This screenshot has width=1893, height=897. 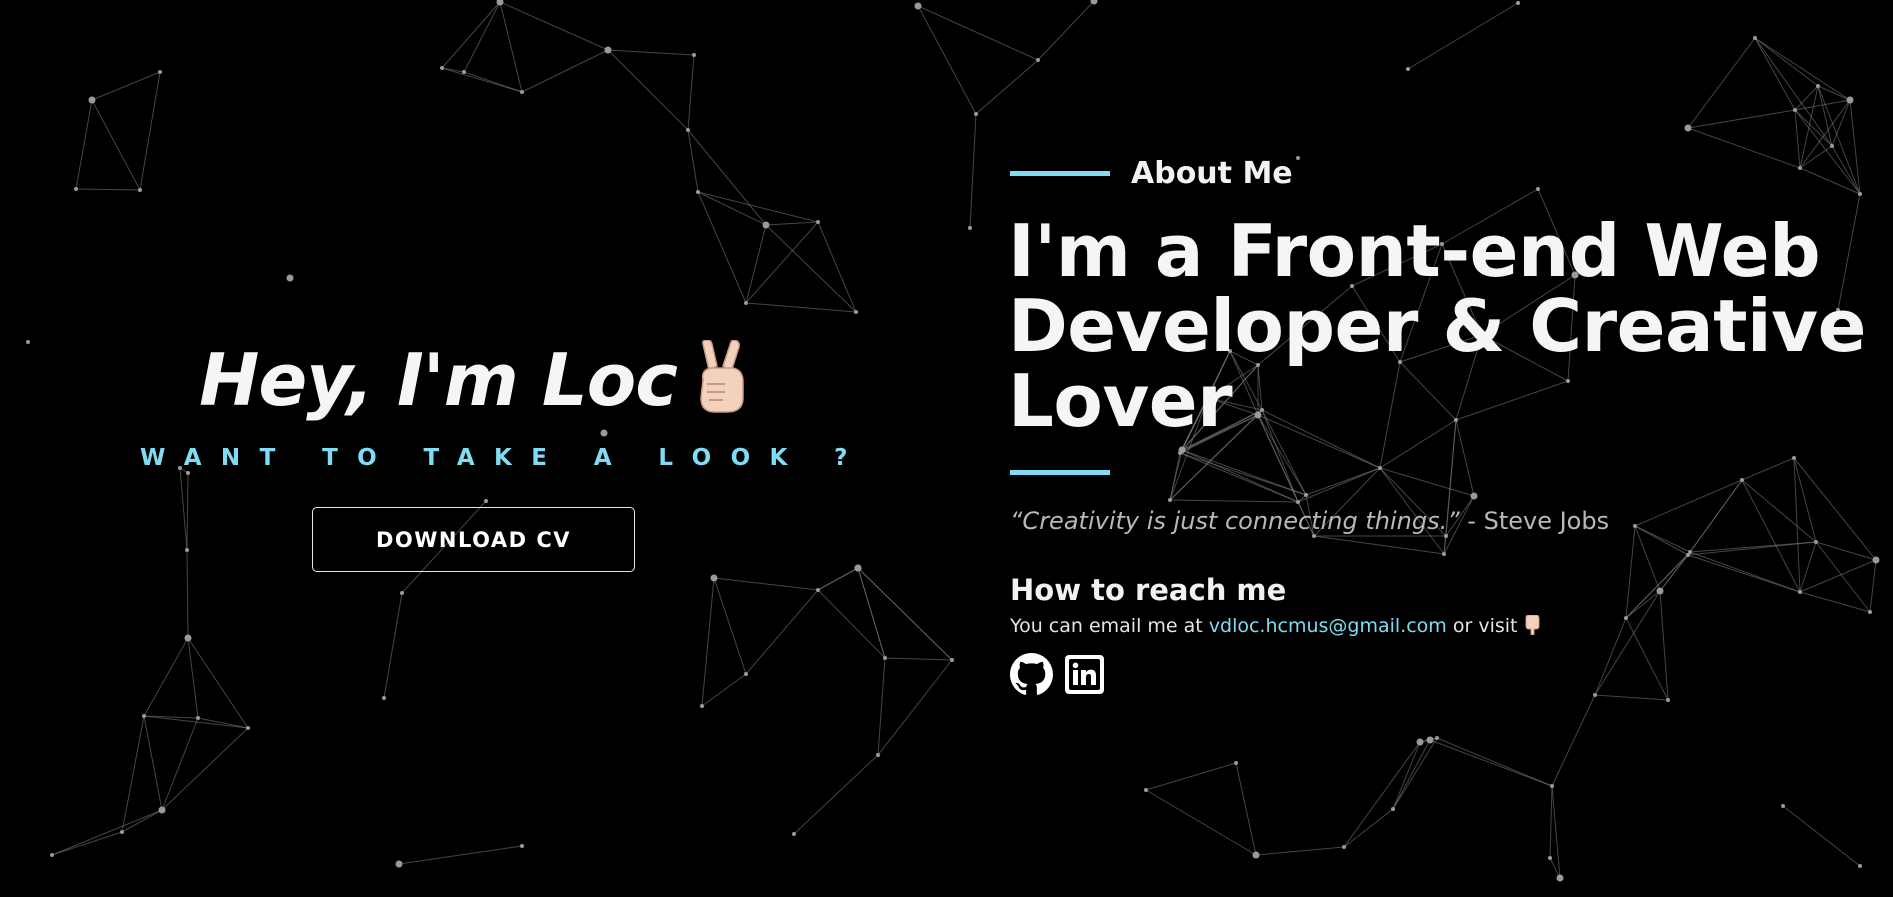 I want to click on about-section-header: About Me, so click(x=1151, y=173).